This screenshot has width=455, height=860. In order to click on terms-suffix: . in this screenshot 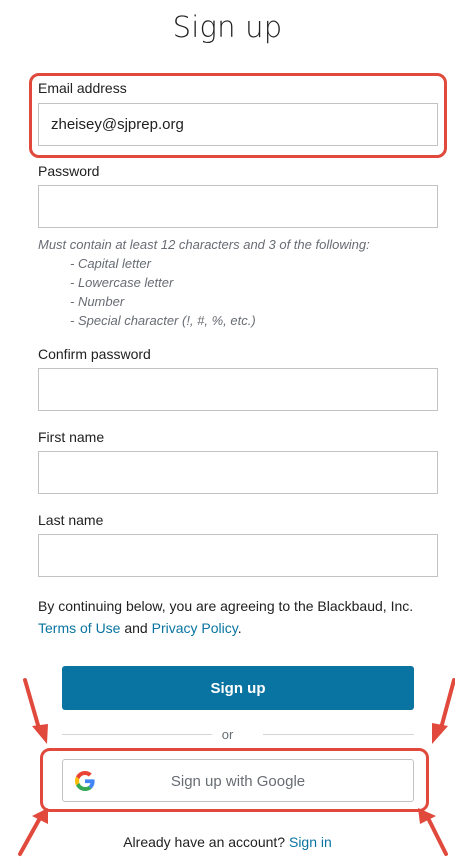, I will do `click(239, 628)`.